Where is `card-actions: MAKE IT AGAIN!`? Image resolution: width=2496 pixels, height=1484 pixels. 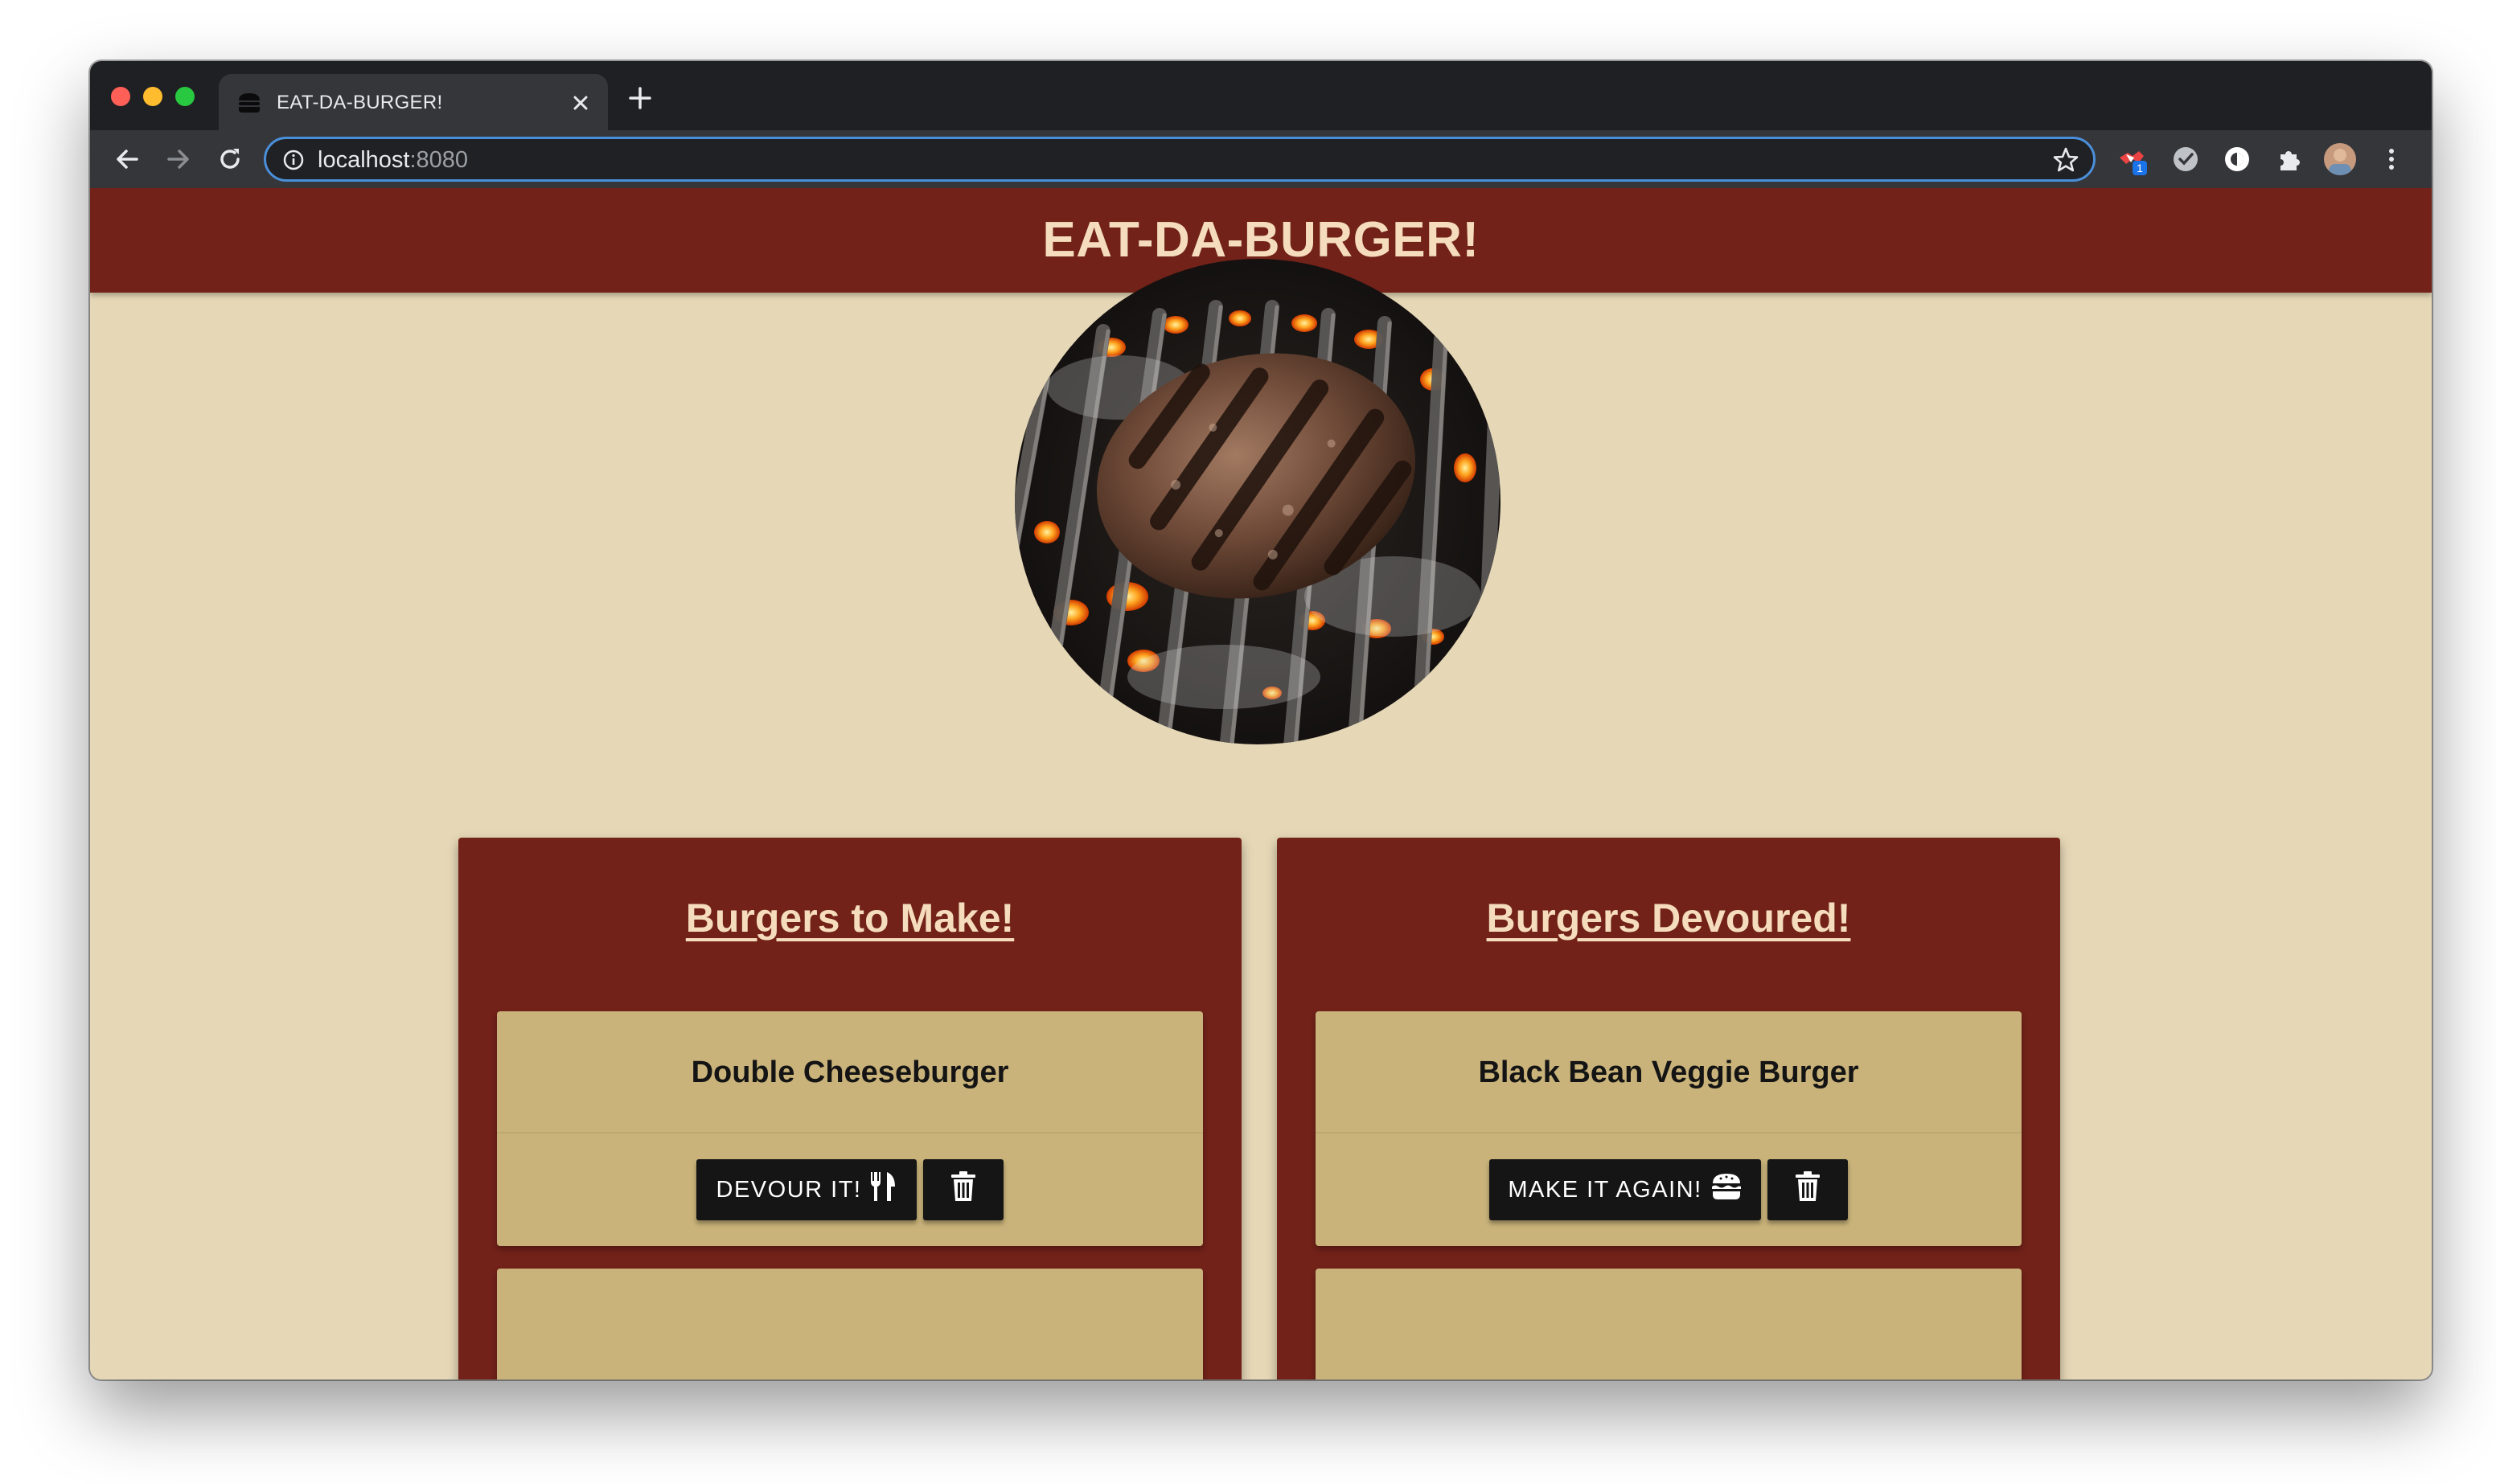
card-actions: MAKE IT AGAIN! is located at coordinates (1669, 1190).